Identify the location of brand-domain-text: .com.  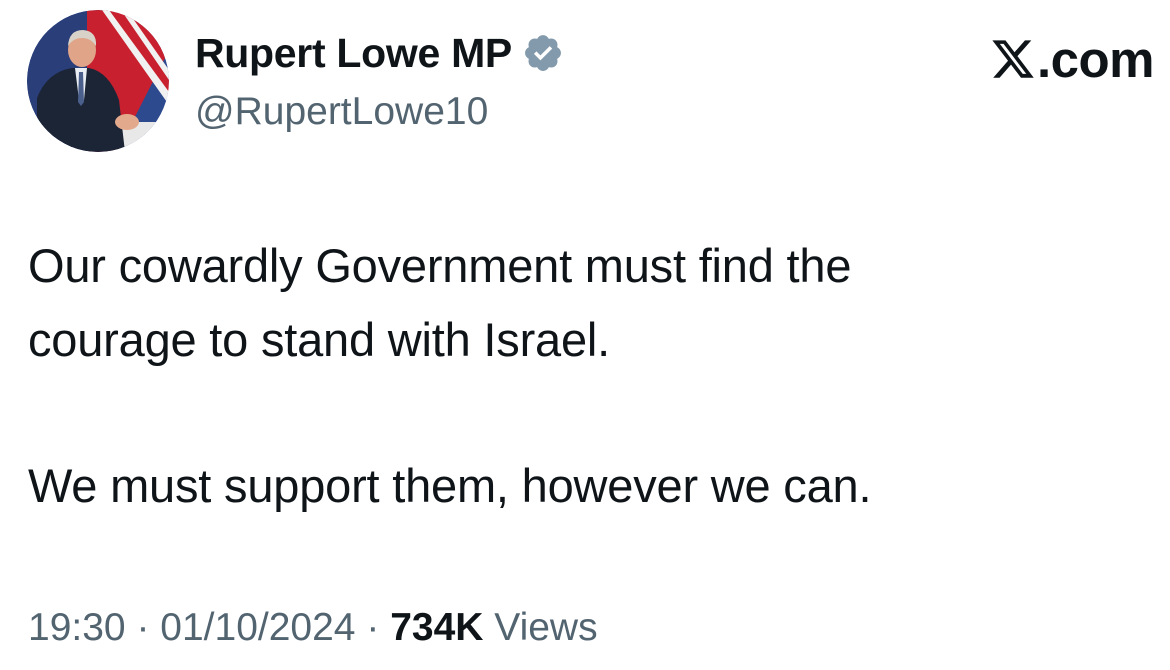
(1095, 59).